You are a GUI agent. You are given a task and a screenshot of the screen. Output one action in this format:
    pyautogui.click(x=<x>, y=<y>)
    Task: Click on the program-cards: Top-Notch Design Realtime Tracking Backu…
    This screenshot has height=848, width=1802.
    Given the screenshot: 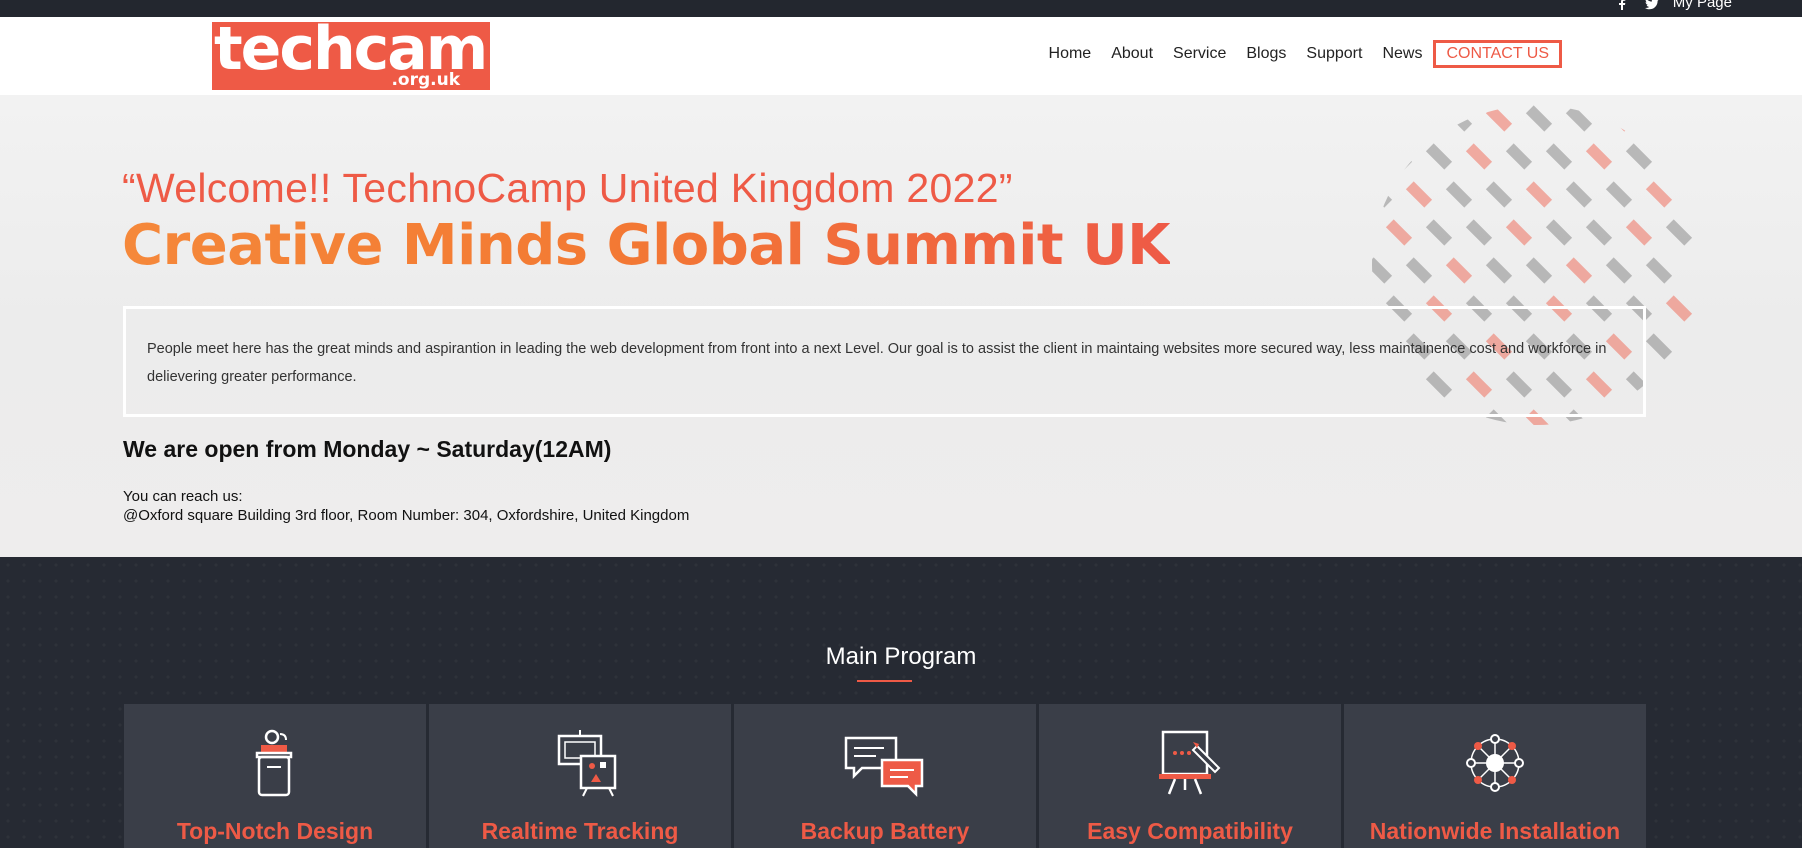 What is the action you would take?
    pyautogui.click(x=885, y=776)
    